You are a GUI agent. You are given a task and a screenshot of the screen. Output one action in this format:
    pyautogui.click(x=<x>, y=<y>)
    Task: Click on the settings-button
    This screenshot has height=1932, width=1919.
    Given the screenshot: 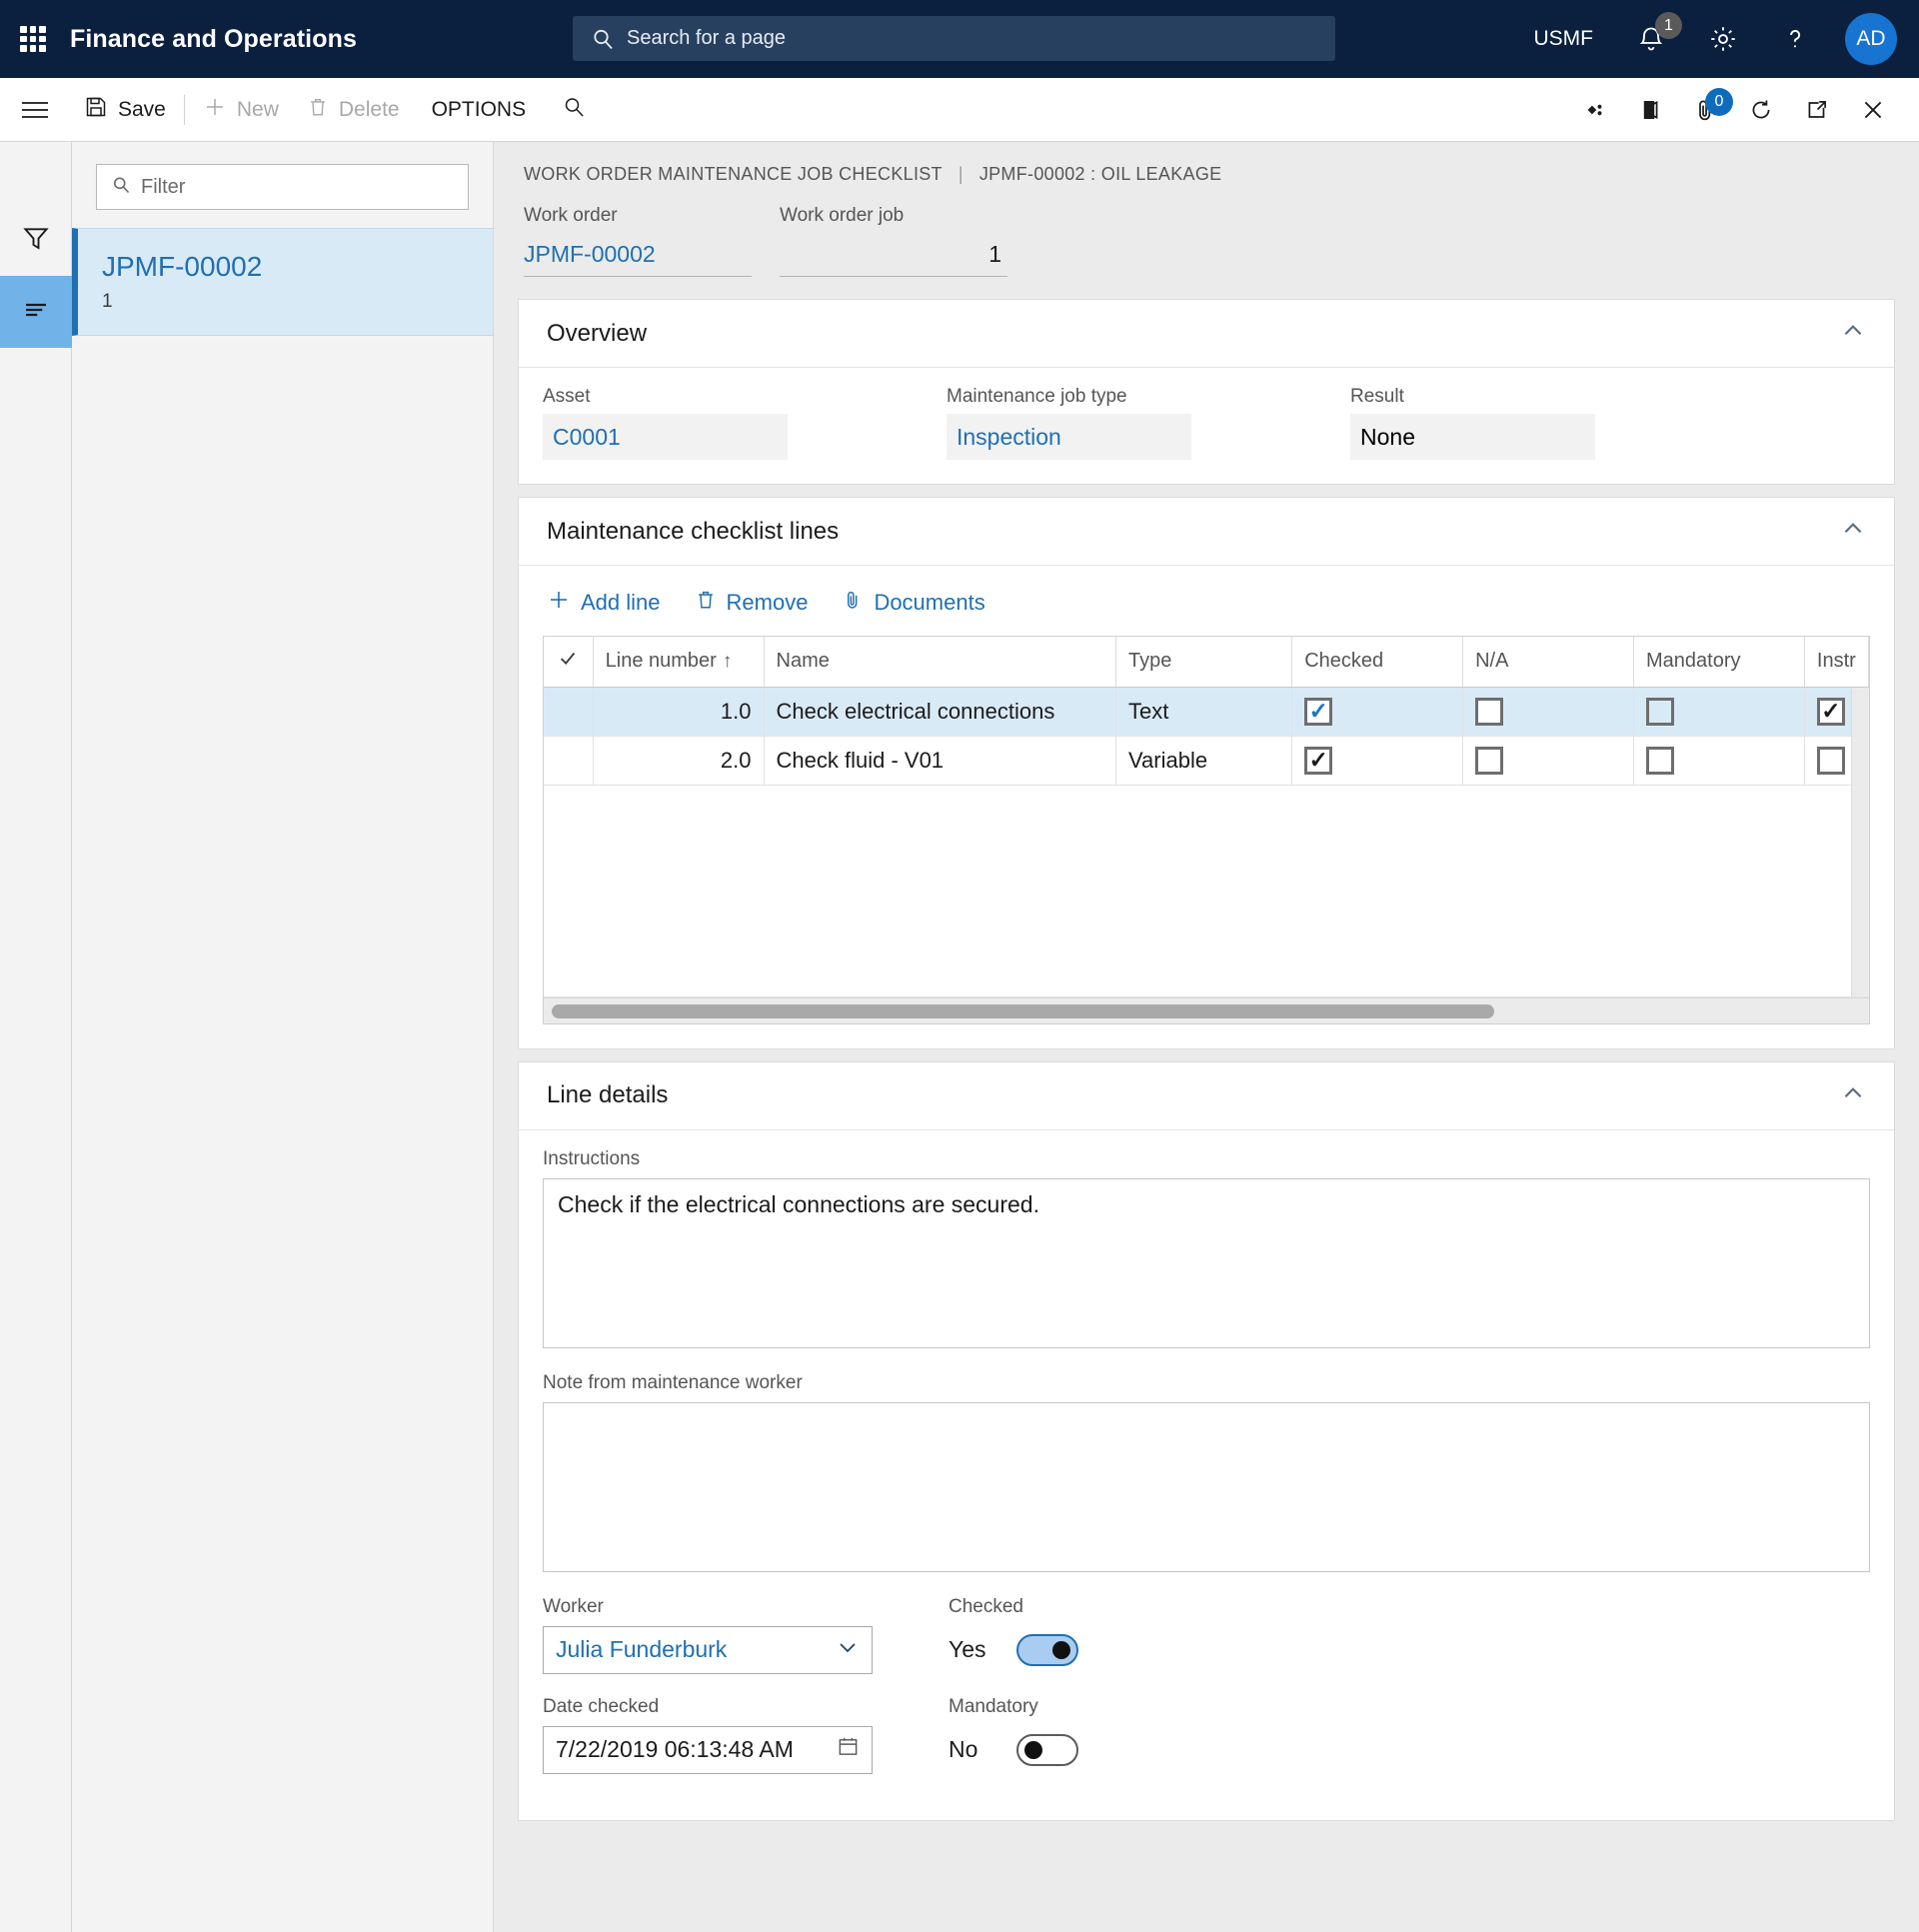 What is the action you would take?
    pyautogui.click(x=1723, y=39)
    